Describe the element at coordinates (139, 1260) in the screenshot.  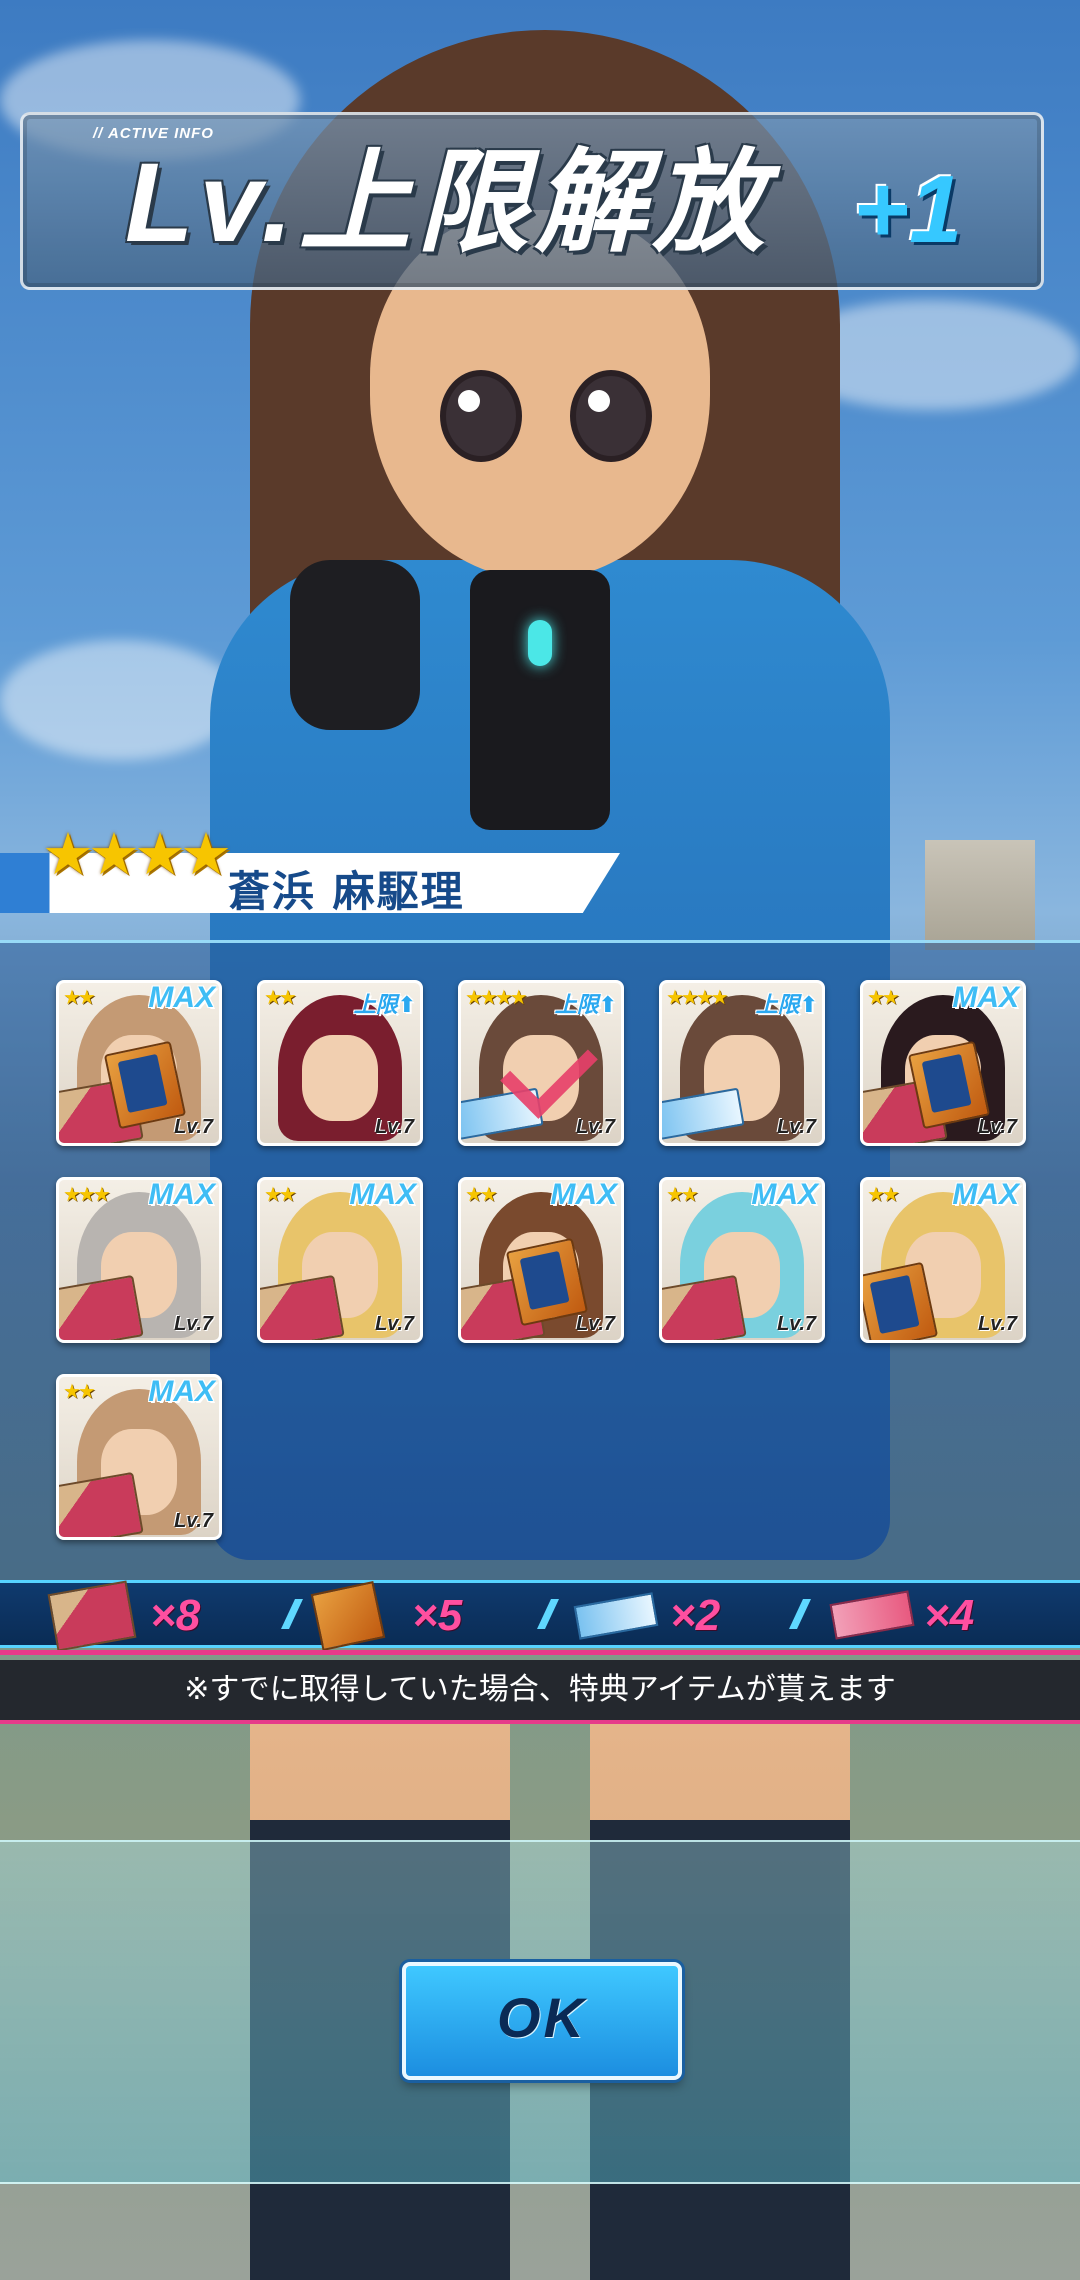
I see `character-card: ★★★ MAX Lv.7` at that location.